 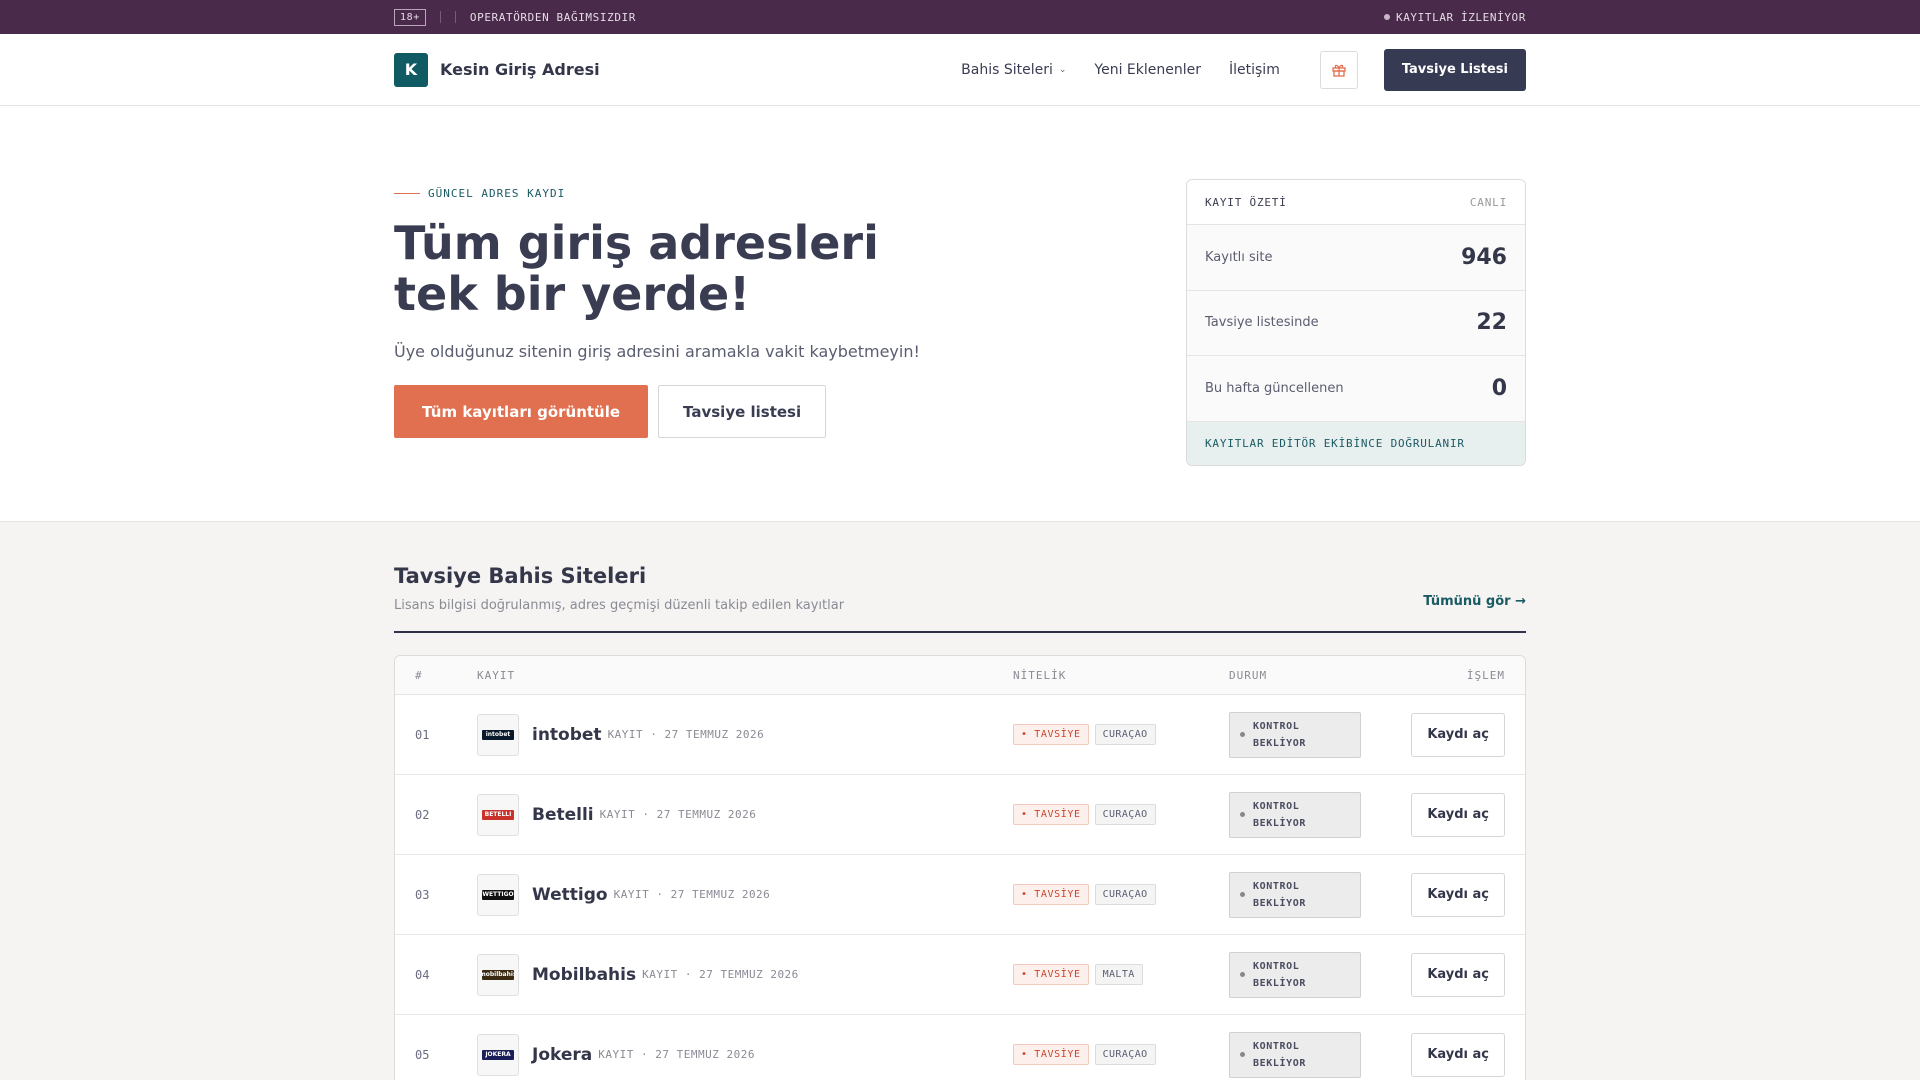 What do you see at coordinates (422, 814) in the screenshot?
I see `row-number: 02` at bounding box center [422, 814].